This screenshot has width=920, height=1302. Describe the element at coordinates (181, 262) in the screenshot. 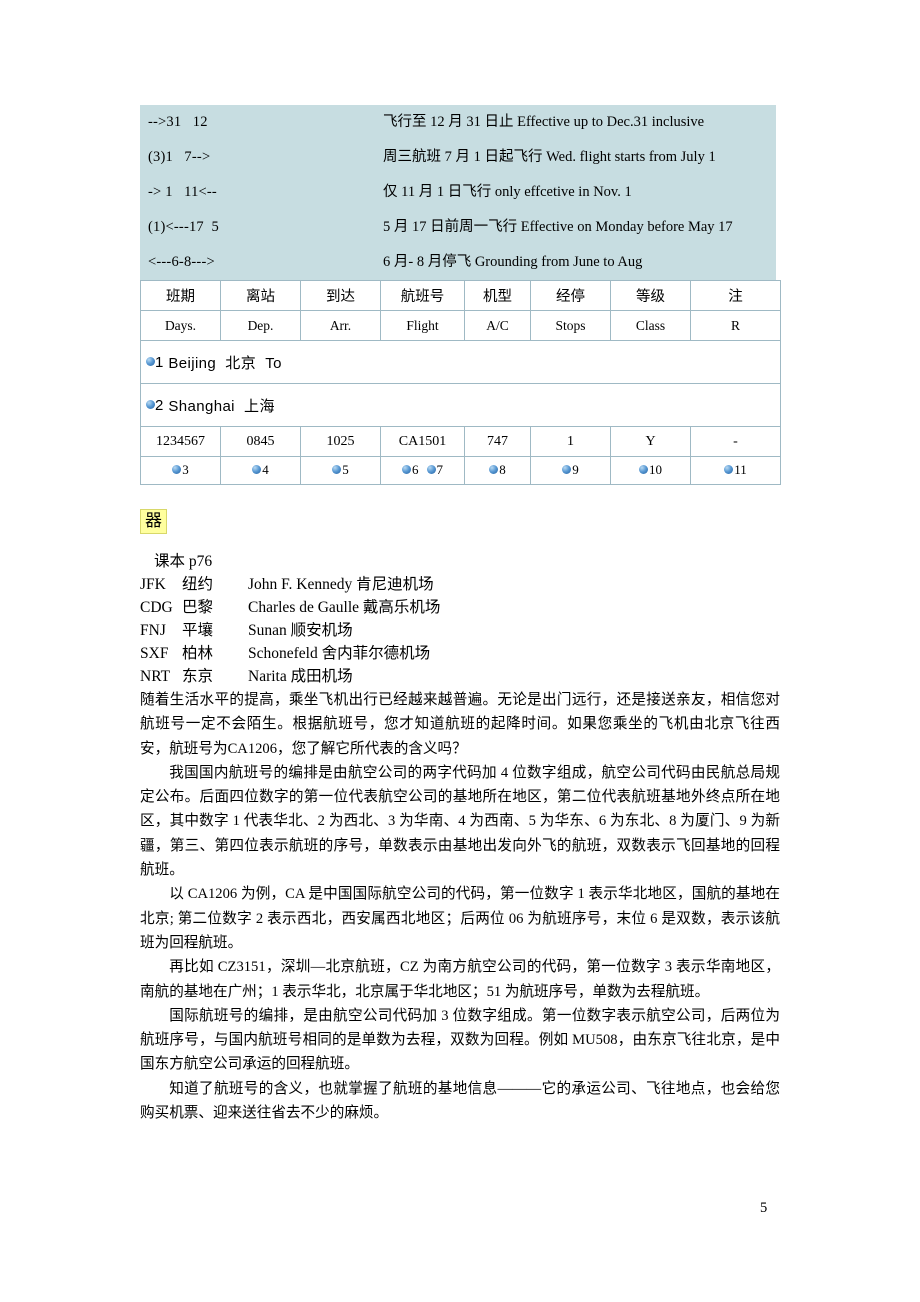

I see `legend-code: <---6-8--->` at that location.